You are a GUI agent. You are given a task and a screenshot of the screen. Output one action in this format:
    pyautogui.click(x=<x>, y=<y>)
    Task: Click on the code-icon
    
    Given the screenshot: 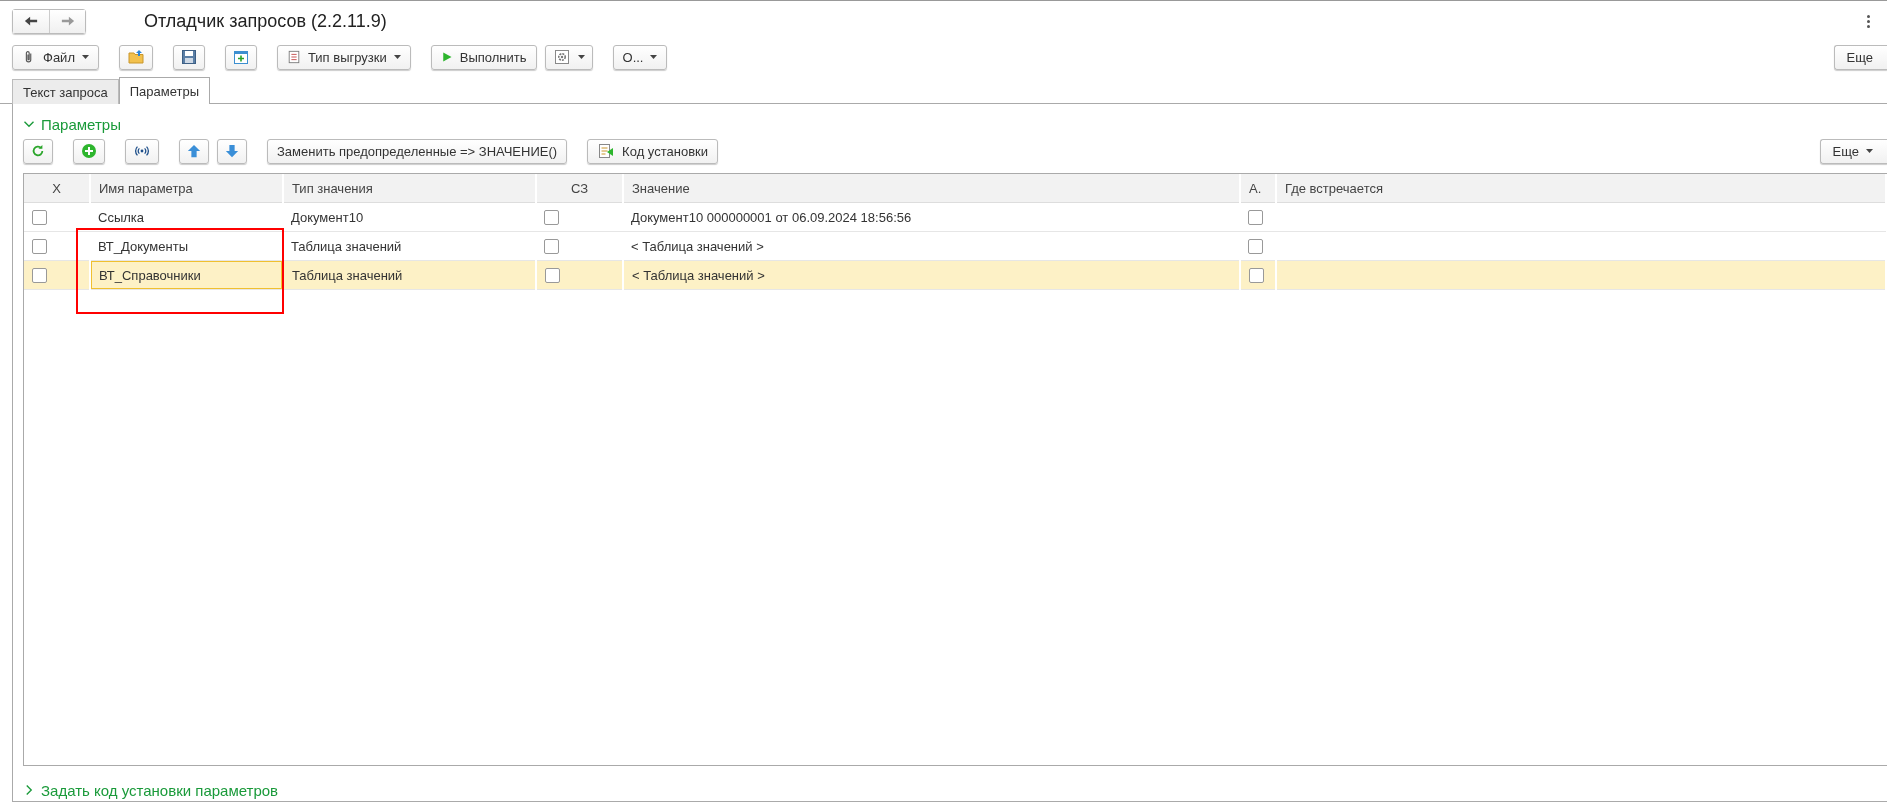 What is the action you would take?
    pyautogui.click(x=606, y=151)
    